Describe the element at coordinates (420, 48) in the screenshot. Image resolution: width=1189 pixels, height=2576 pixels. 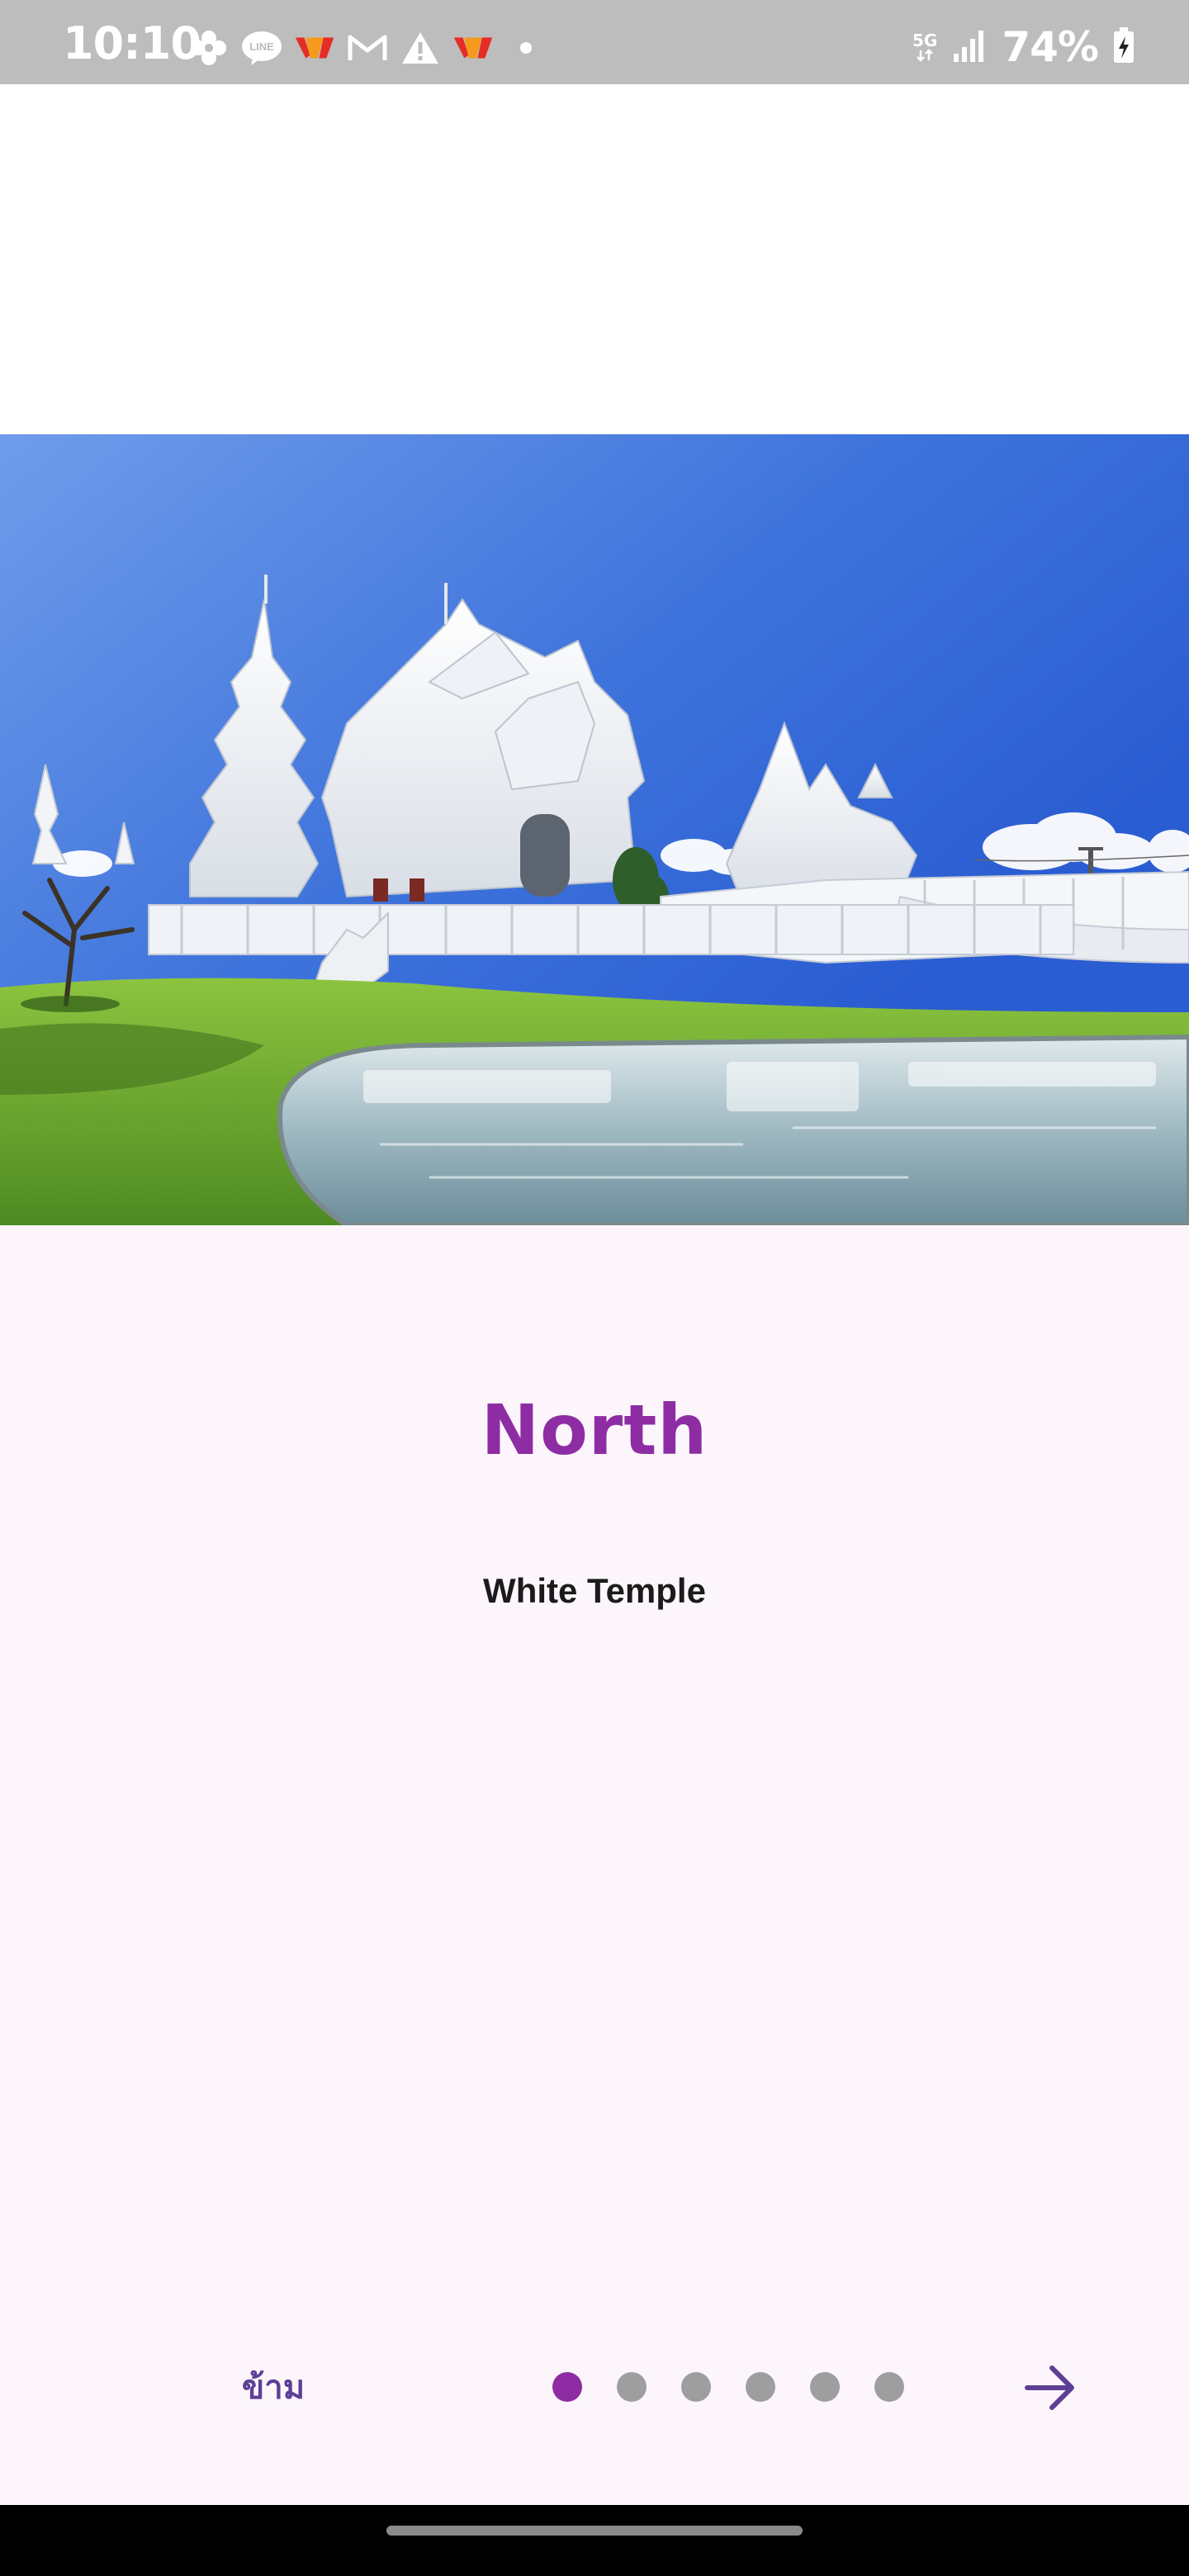
I see `warning-icon` at that location.